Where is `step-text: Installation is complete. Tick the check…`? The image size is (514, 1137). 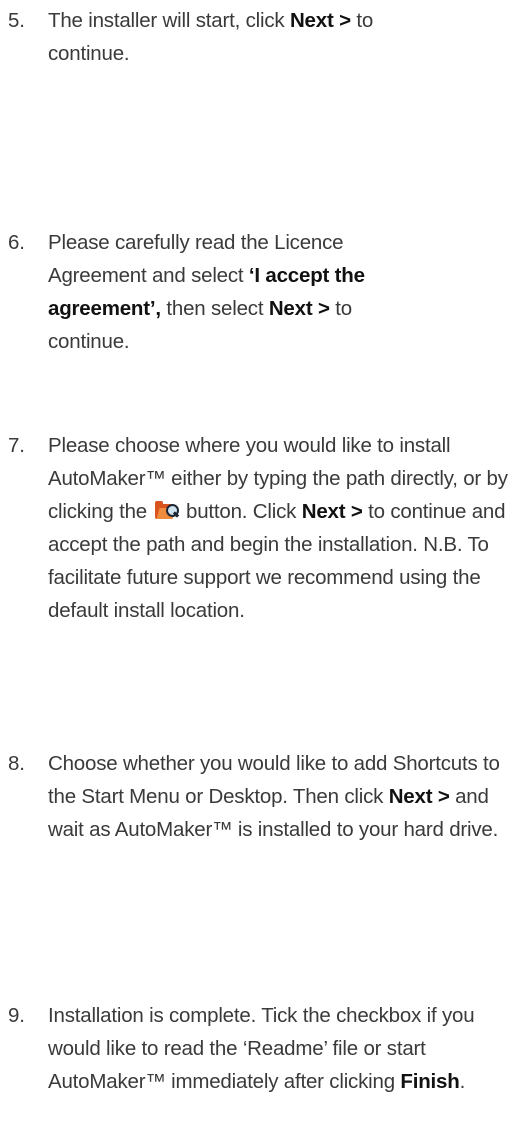
step-text: Installation is complete. Tick the check… is located at coordinates (279, 1048).